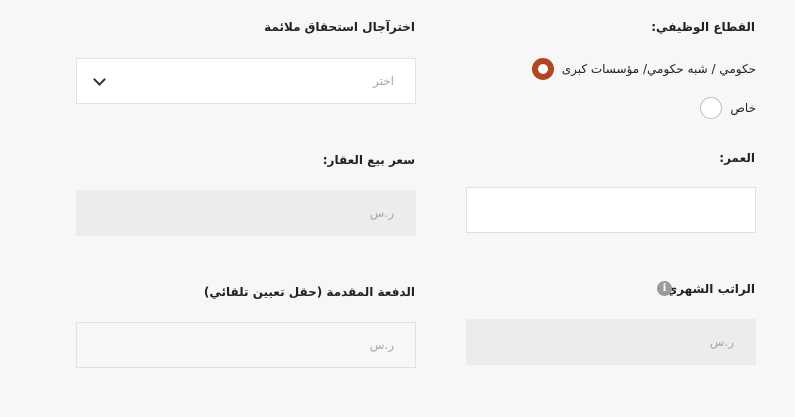 This screenshot has width=795, height=417. What do you see at coordinates (246, 81) in the screenshot?
I see `deferral-period-select: اختر` at bounding box center [246, 81].